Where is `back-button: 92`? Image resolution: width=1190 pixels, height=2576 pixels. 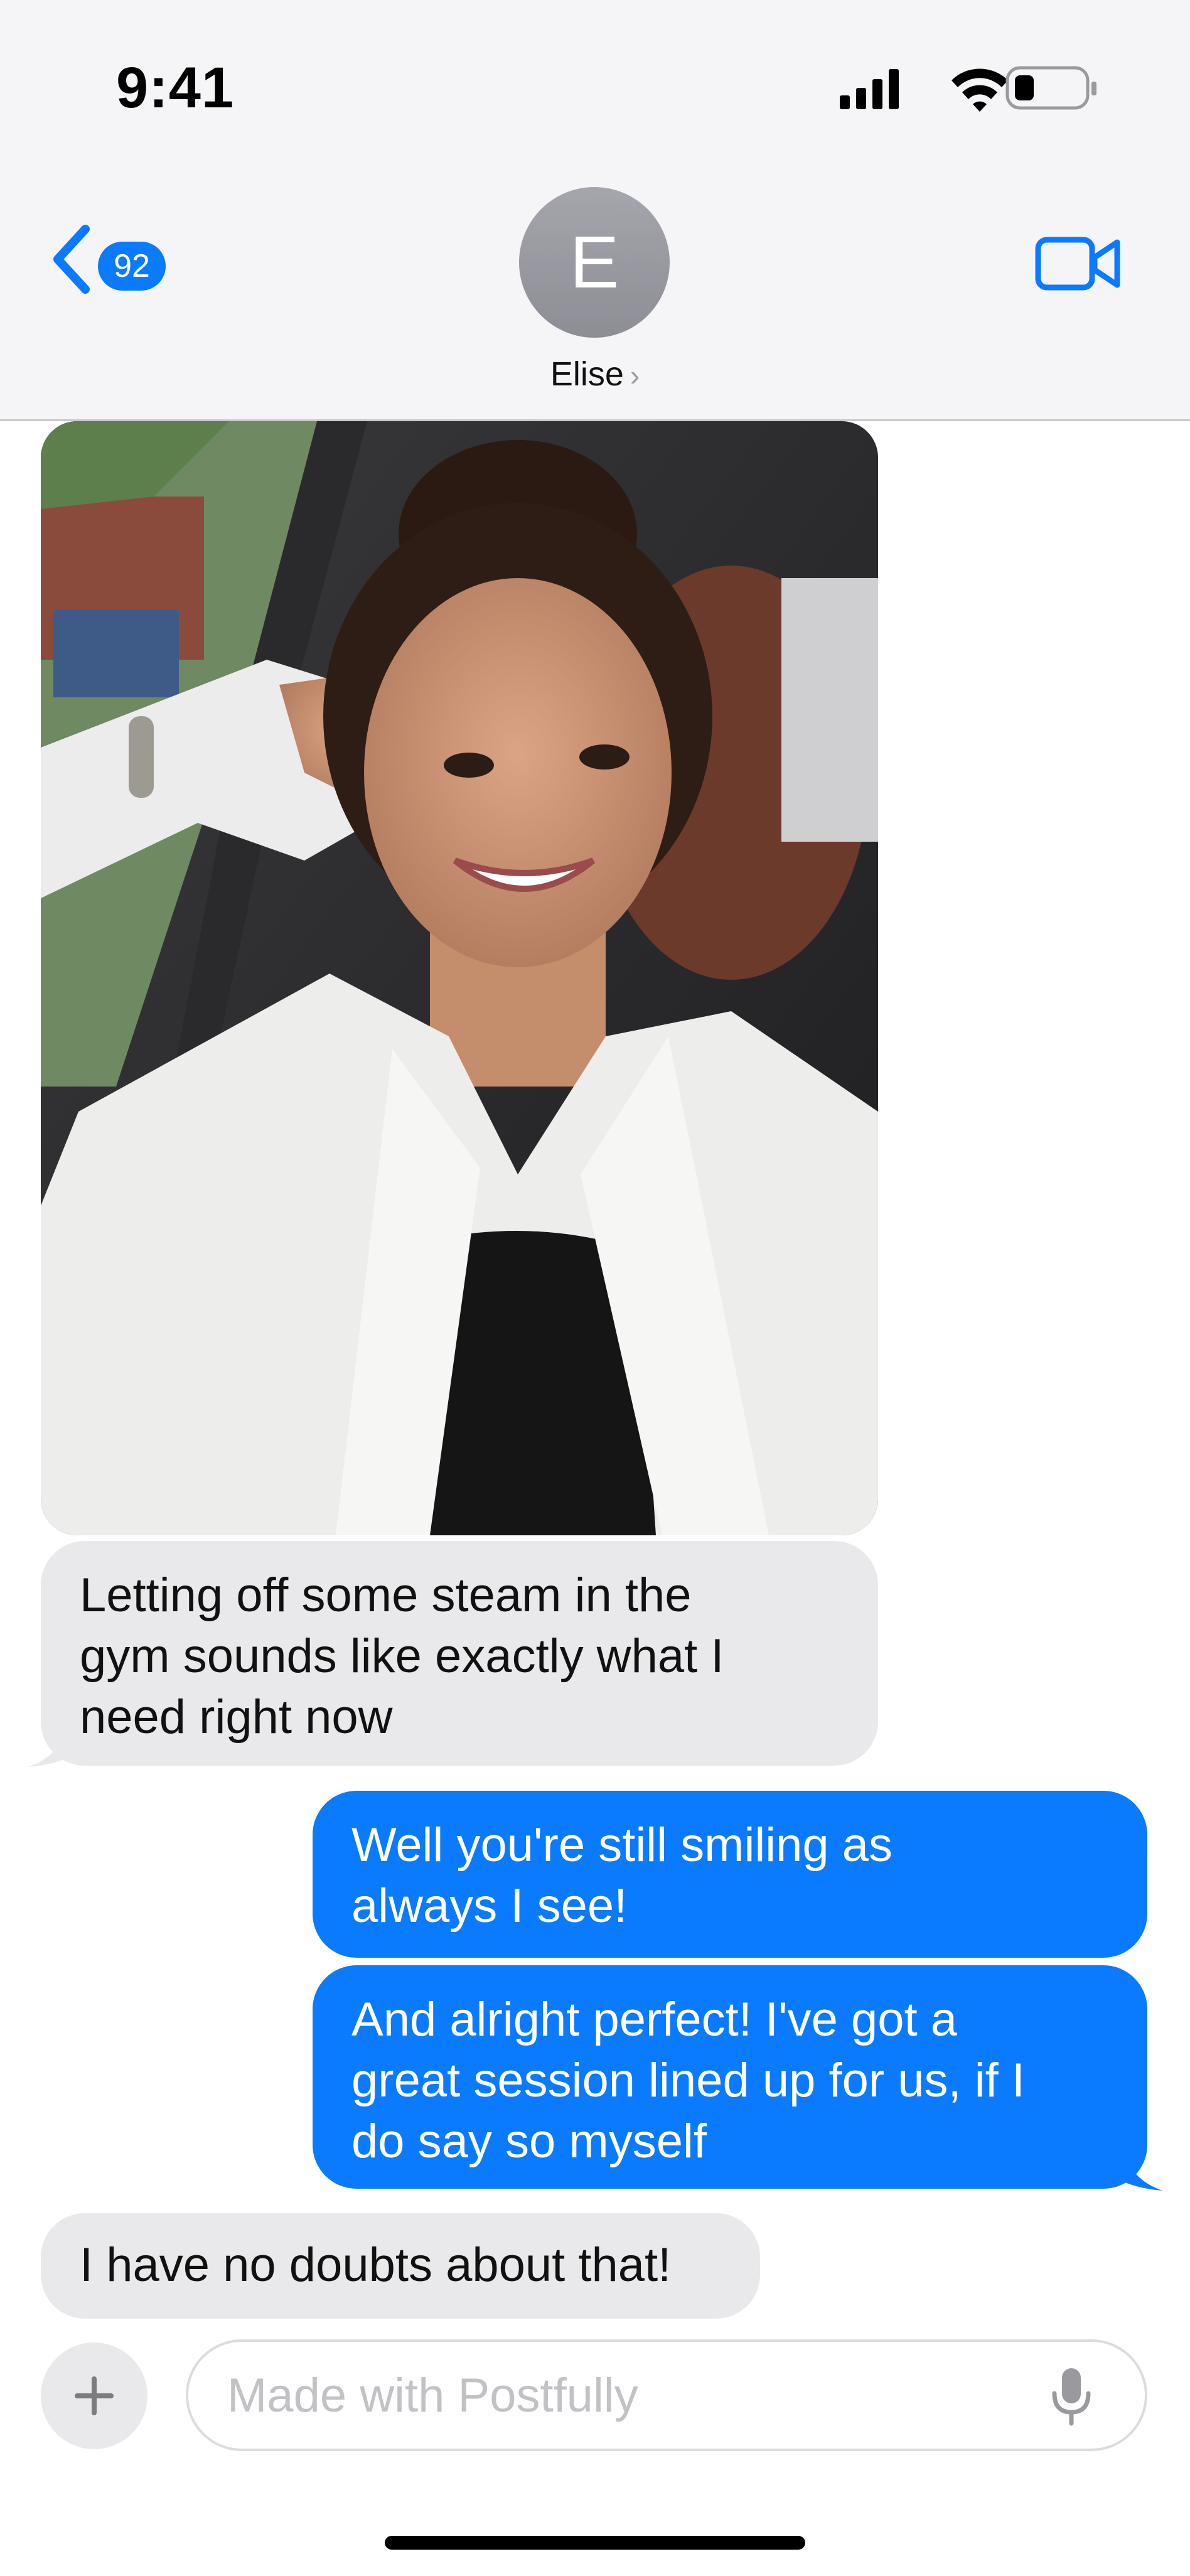
back-button: 92 is located at coordinates (112, 263).